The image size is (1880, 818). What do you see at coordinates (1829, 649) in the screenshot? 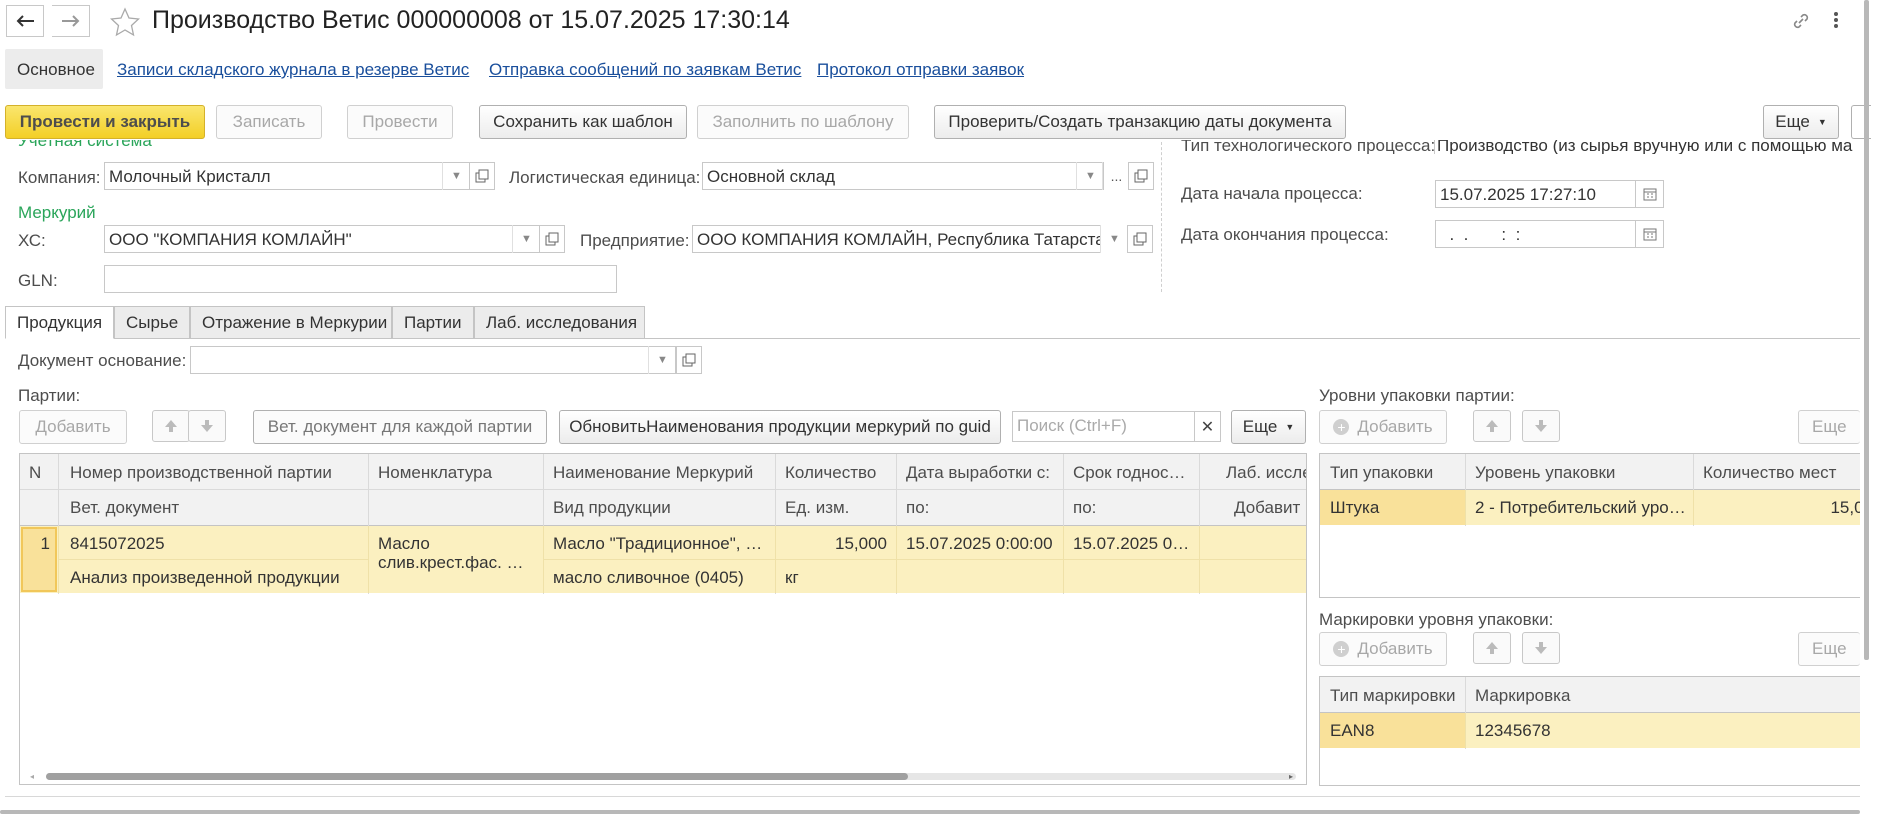
I see `marking-more-button: Еще` at bounding box center [1829, 649].